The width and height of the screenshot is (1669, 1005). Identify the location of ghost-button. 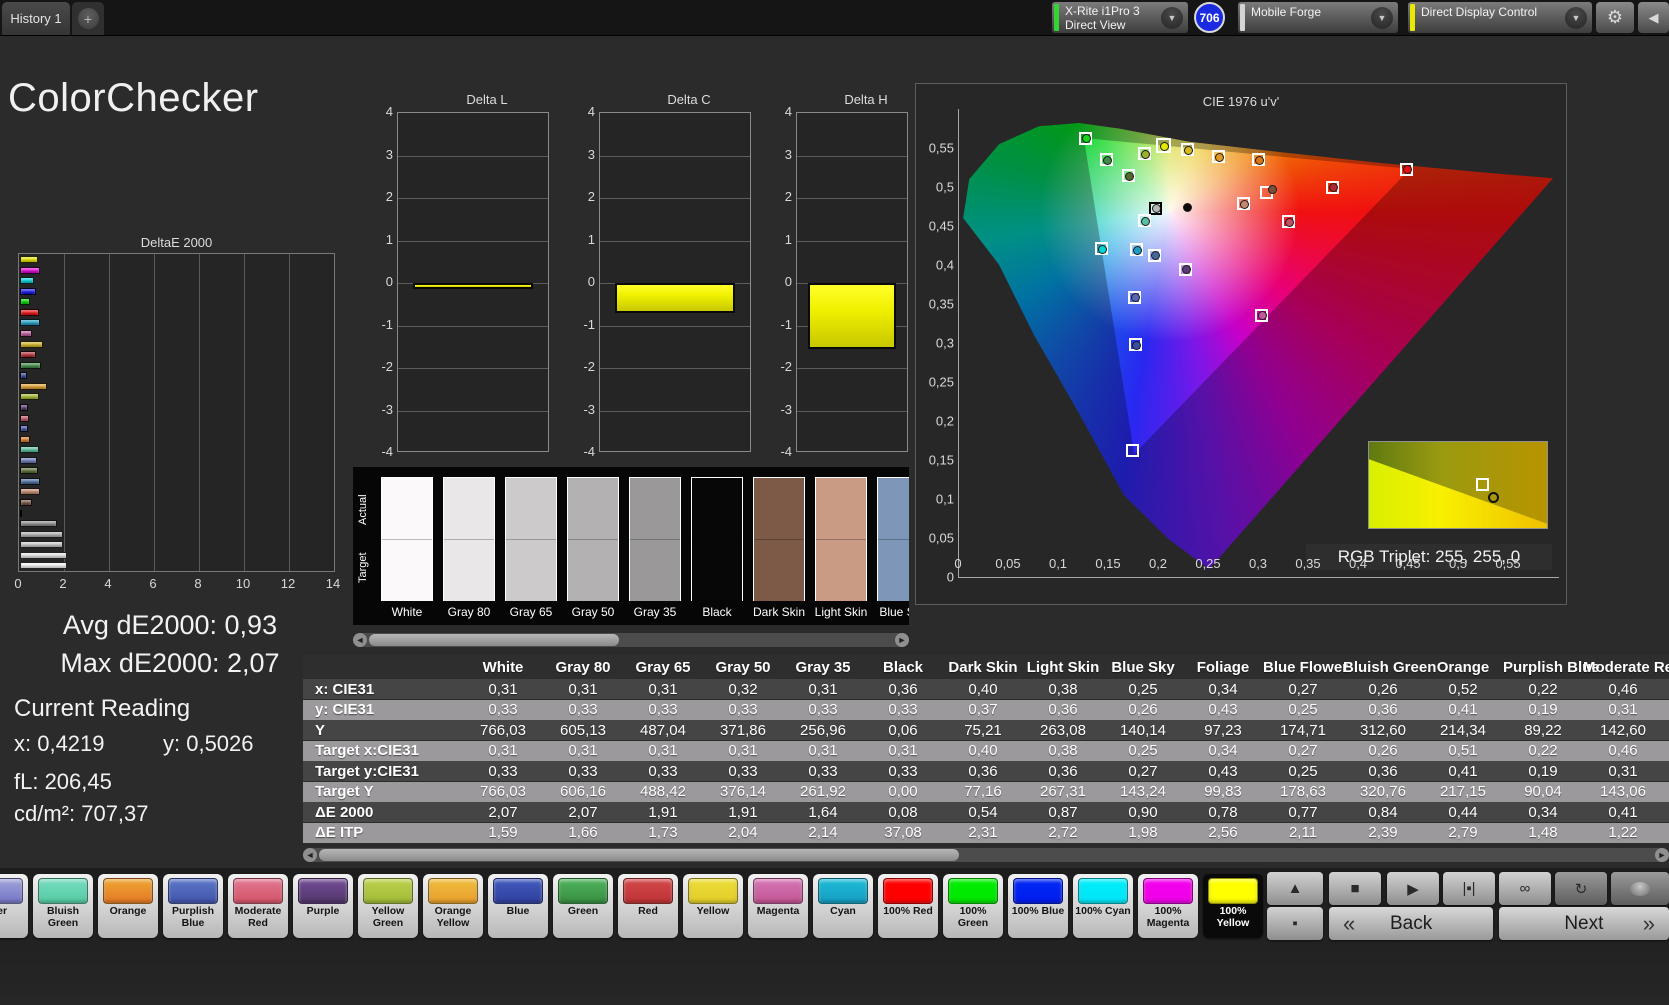
(1640, 888).